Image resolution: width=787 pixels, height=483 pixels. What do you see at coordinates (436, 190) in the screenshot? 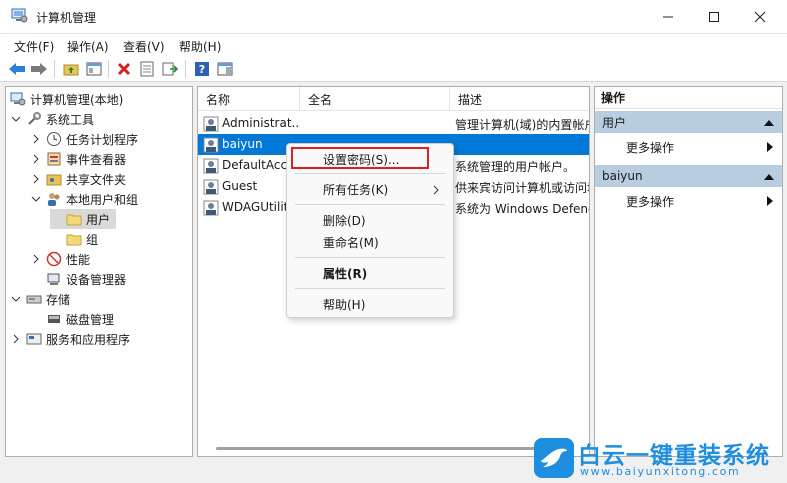
I see `submenu-chevron-icon` at bounding box center [436, 190].